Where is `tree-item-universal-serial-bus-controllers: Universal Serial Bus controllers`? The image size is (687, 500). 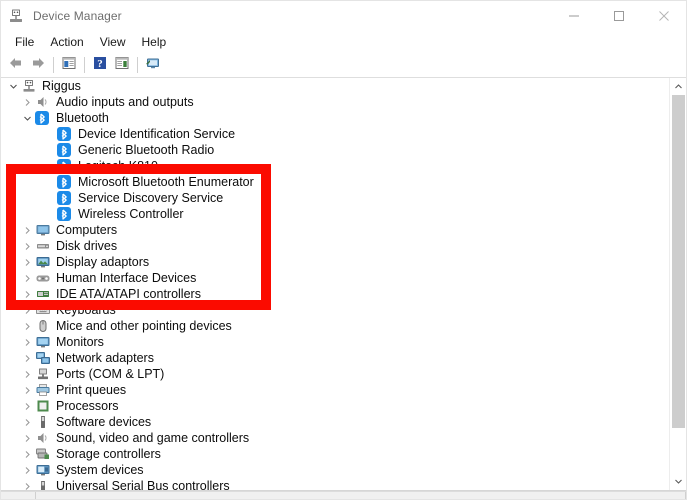 tree-item-universal-serial-bus-controllers: Universal Serial Bus controllers is located at coordinates (330, 484).